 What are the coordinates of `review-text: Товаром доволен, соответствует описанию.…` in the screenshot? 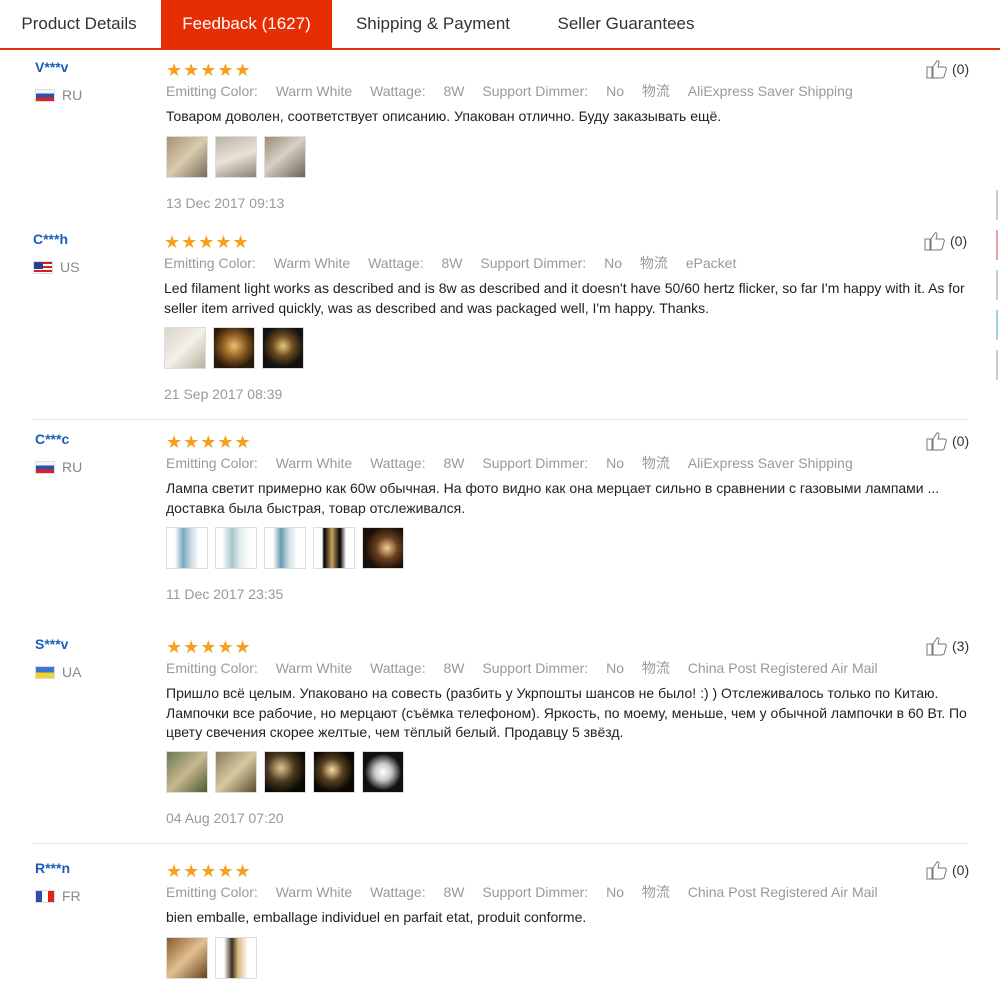 It's located at (444, 116).